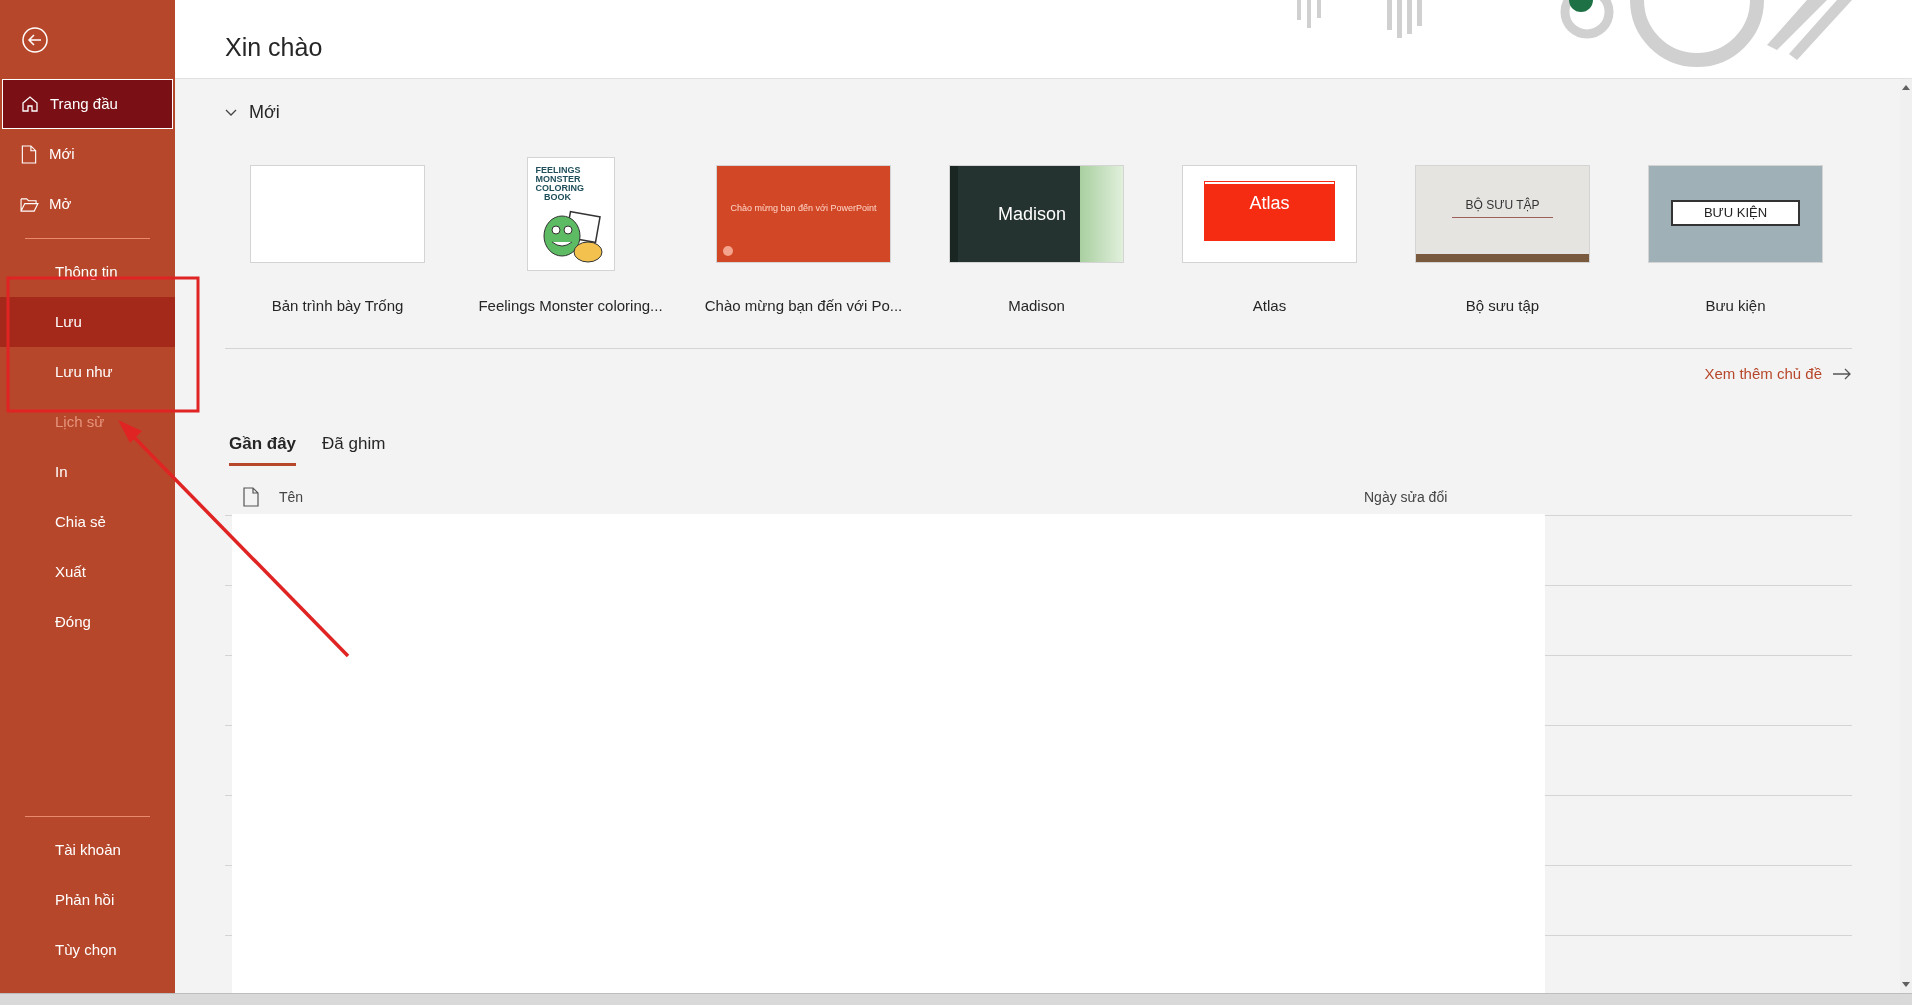 The width and height of the screenshot is (1912, 1005). Describe the element at coordinates (1269, 211) in the screenshot. I see `thumbnail-title: Atlas` at that location.